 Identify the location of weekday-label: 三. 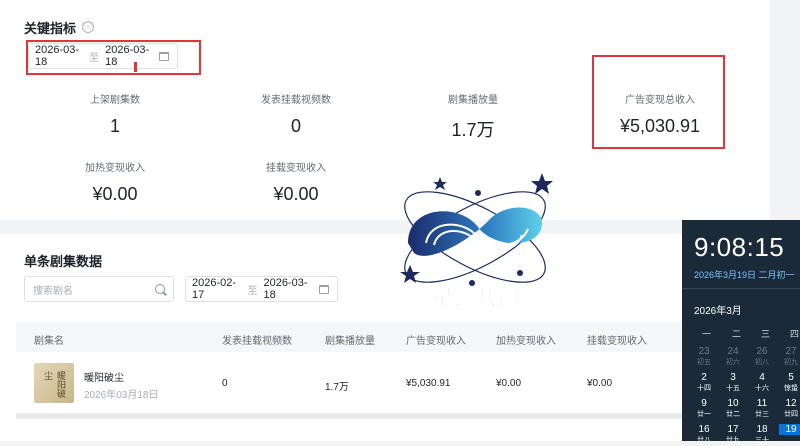
(766, 334).